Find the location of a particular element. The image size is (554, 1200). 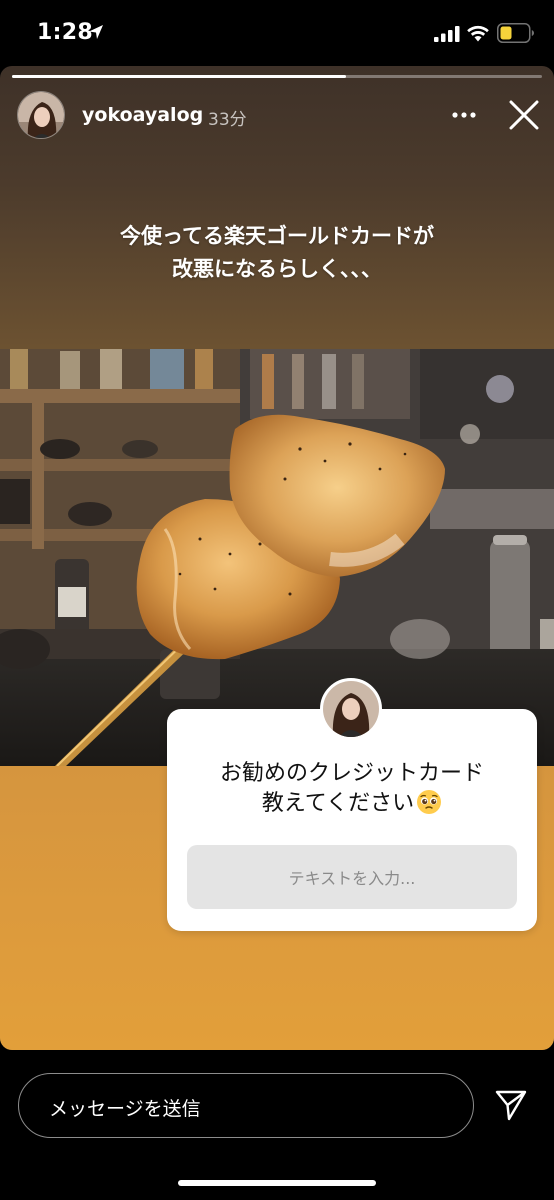

story-progress-bar is located at coordinates (277, 76).